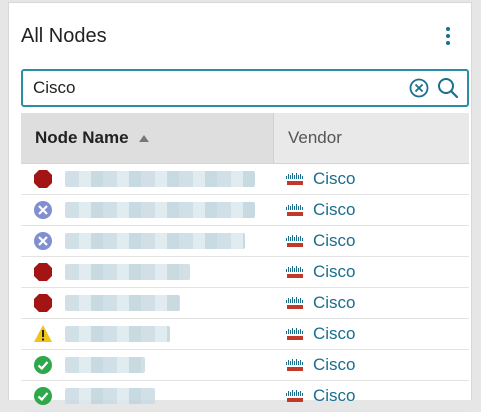 The width and height of the screenshot is (481, 412). Describe the element at coordinates (448, 36) in the screenshot. I see `kebab-menu-icon` at that location.